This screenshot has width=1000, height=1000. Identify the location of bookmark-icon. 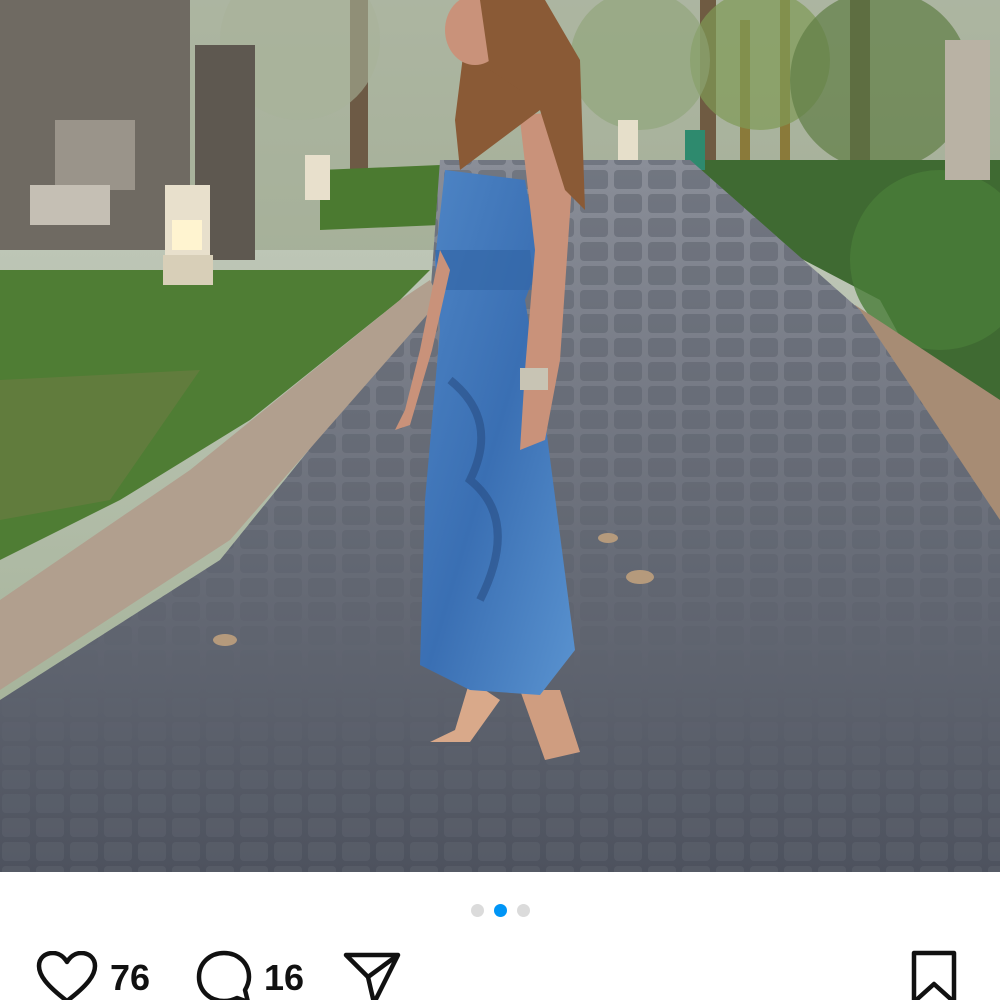
(934, 975).